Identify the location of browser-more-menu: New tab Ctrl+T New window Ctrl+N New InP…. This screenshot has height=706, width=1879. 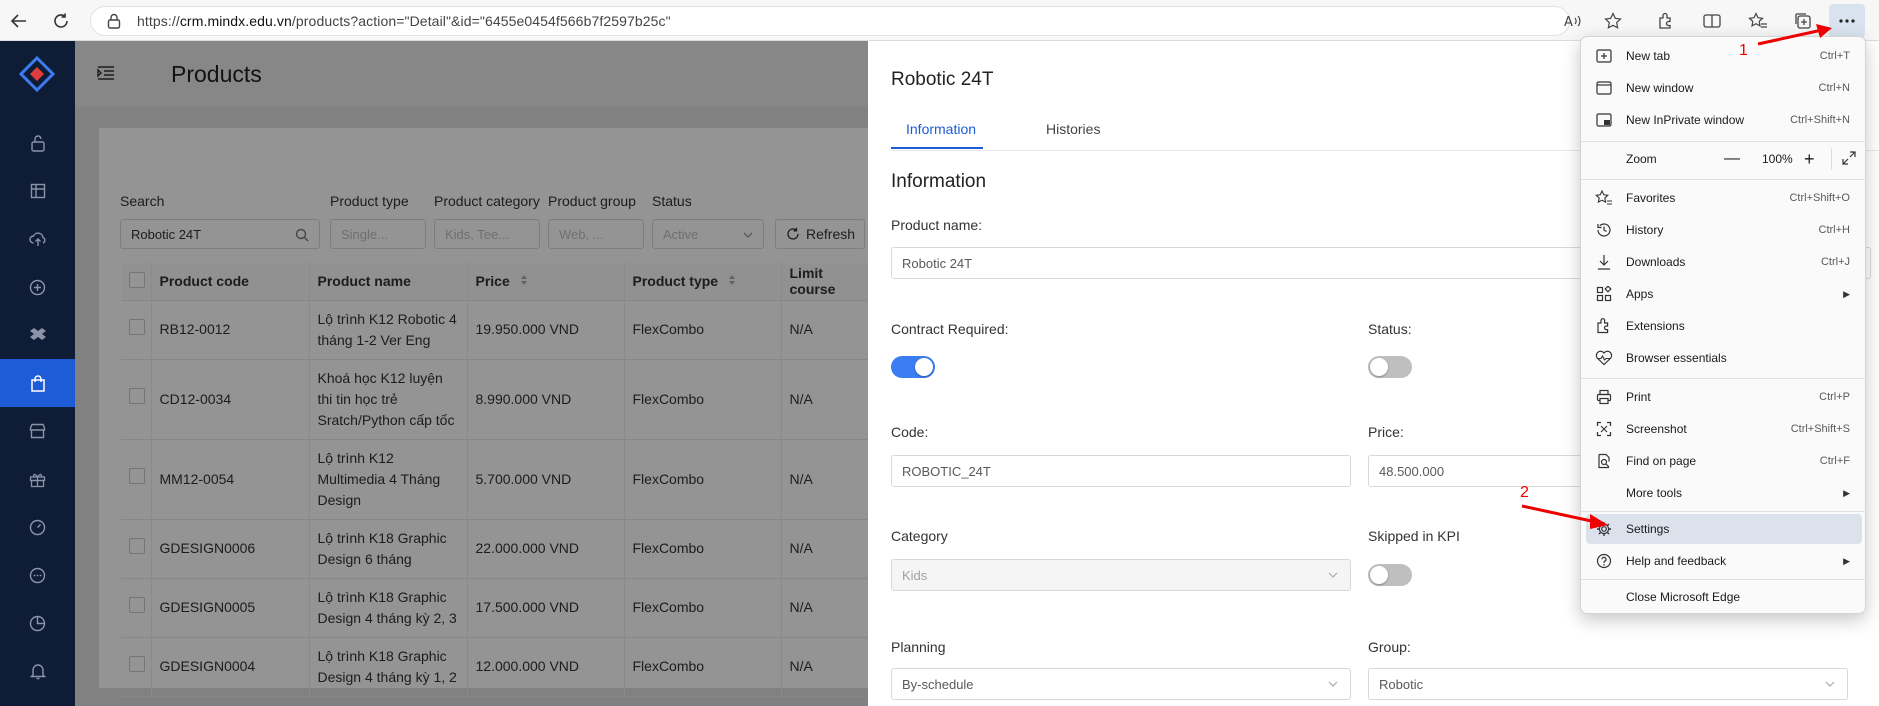
(1723, 325).